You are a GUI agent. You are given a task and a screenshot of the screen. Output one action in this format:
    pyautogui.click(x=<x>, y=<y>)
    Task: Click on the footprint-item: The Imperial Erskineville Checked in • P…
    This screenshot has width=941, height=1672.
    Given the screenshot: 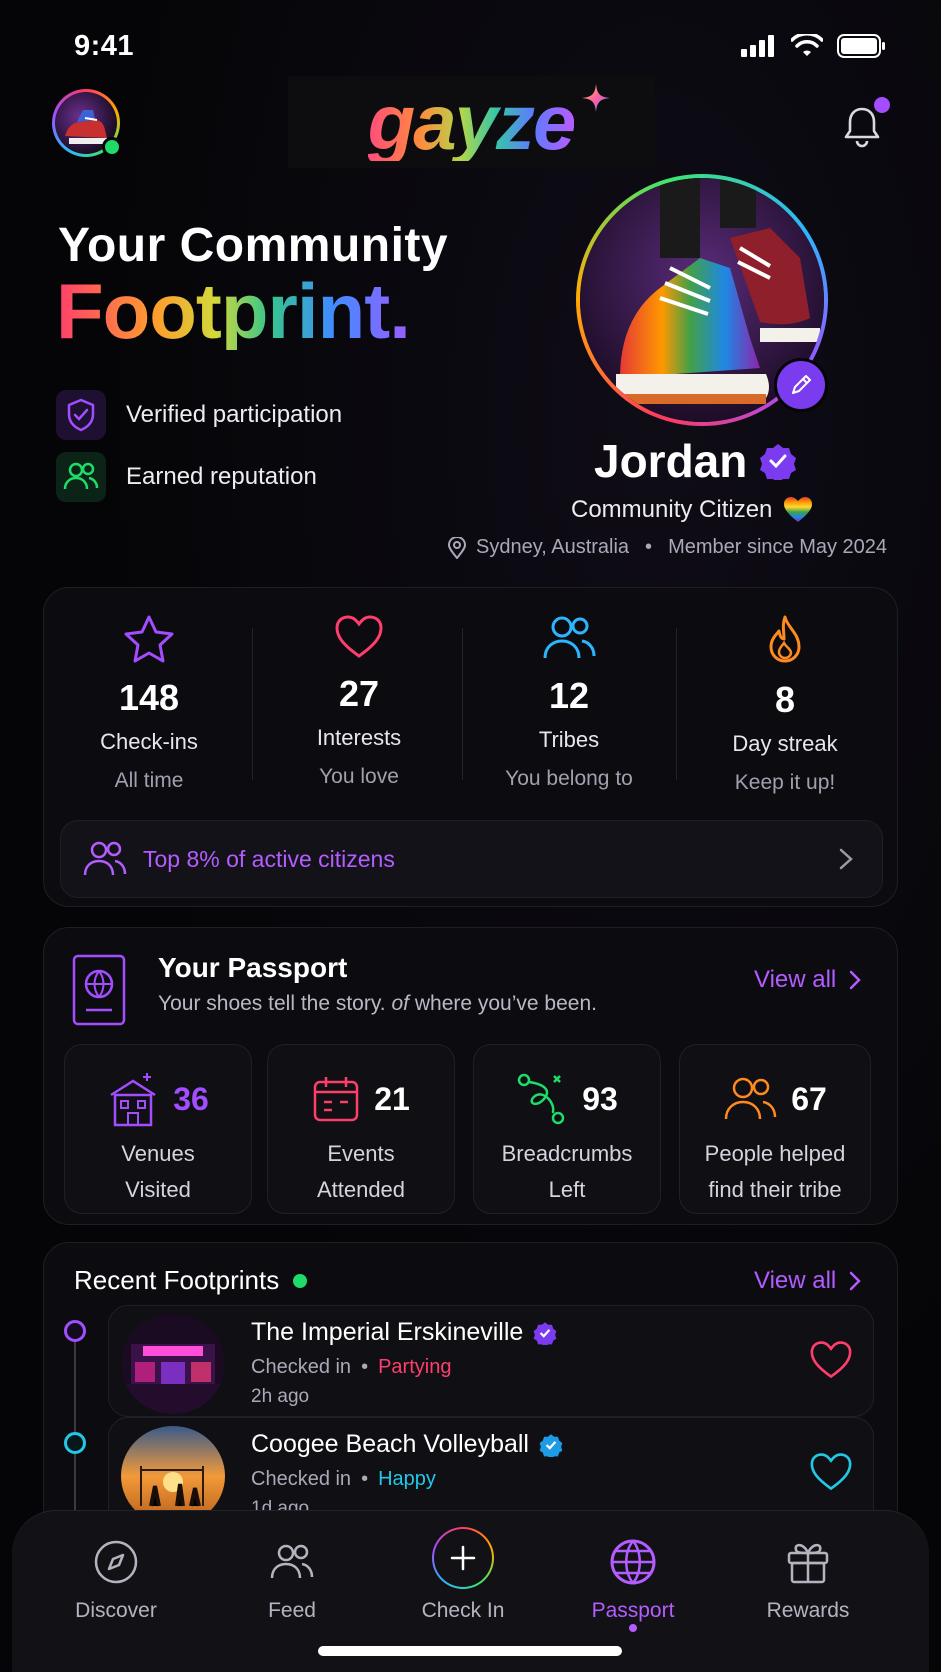 What is the action you would take?
    pyautogui.click(x=491, y=1361)
    